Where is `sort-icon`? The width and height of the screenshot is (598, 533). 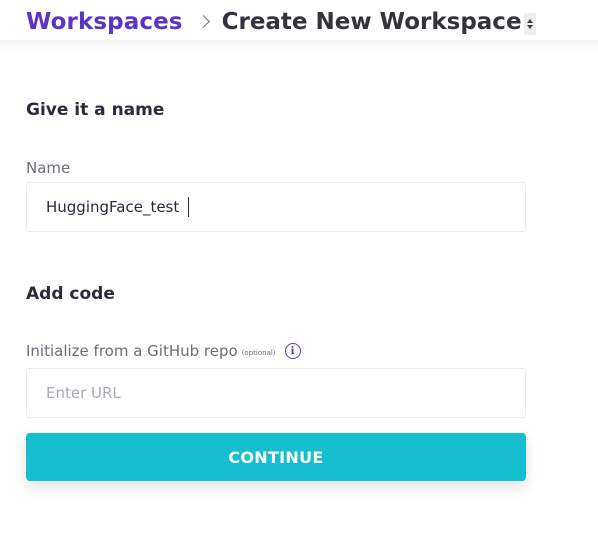
sort-icon is located at coordinates (529, 23).